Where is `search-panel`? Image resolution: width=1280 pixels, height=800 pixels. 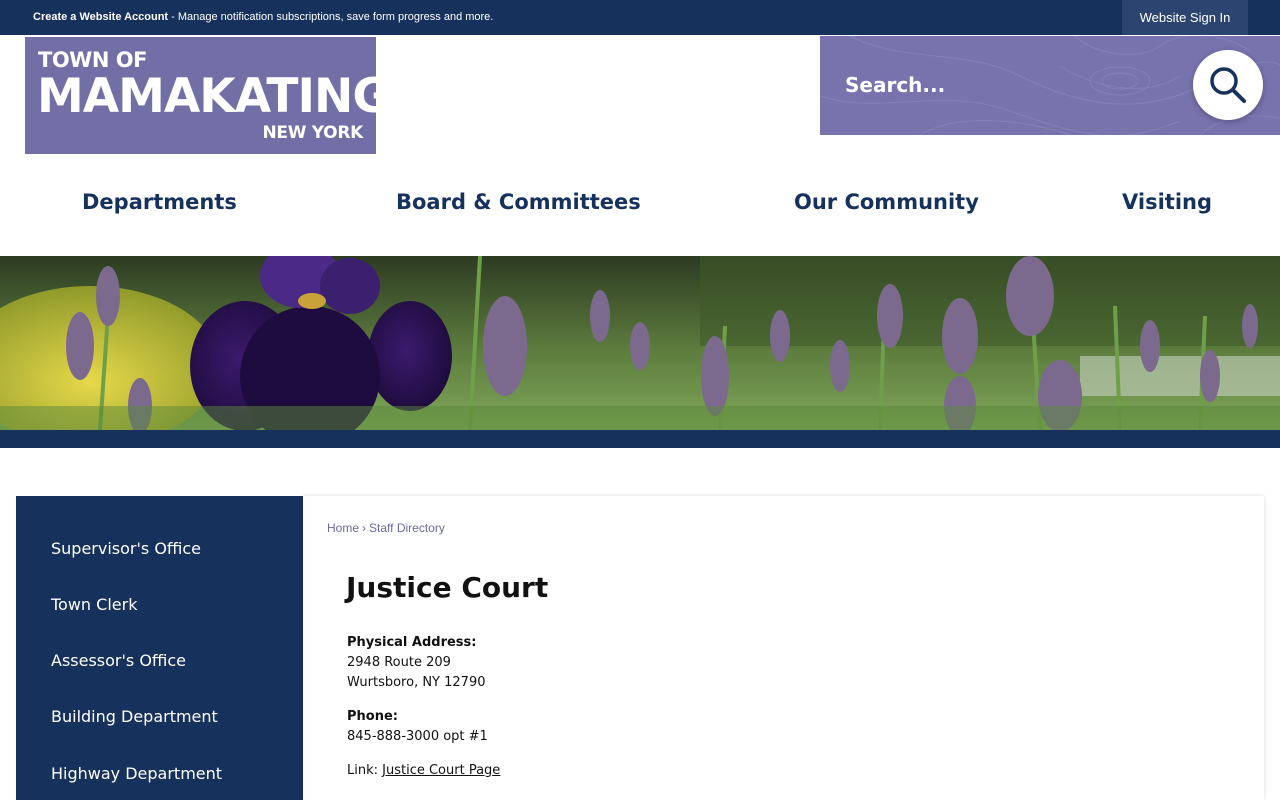 search-panel is located at coordinates (1050, 85).